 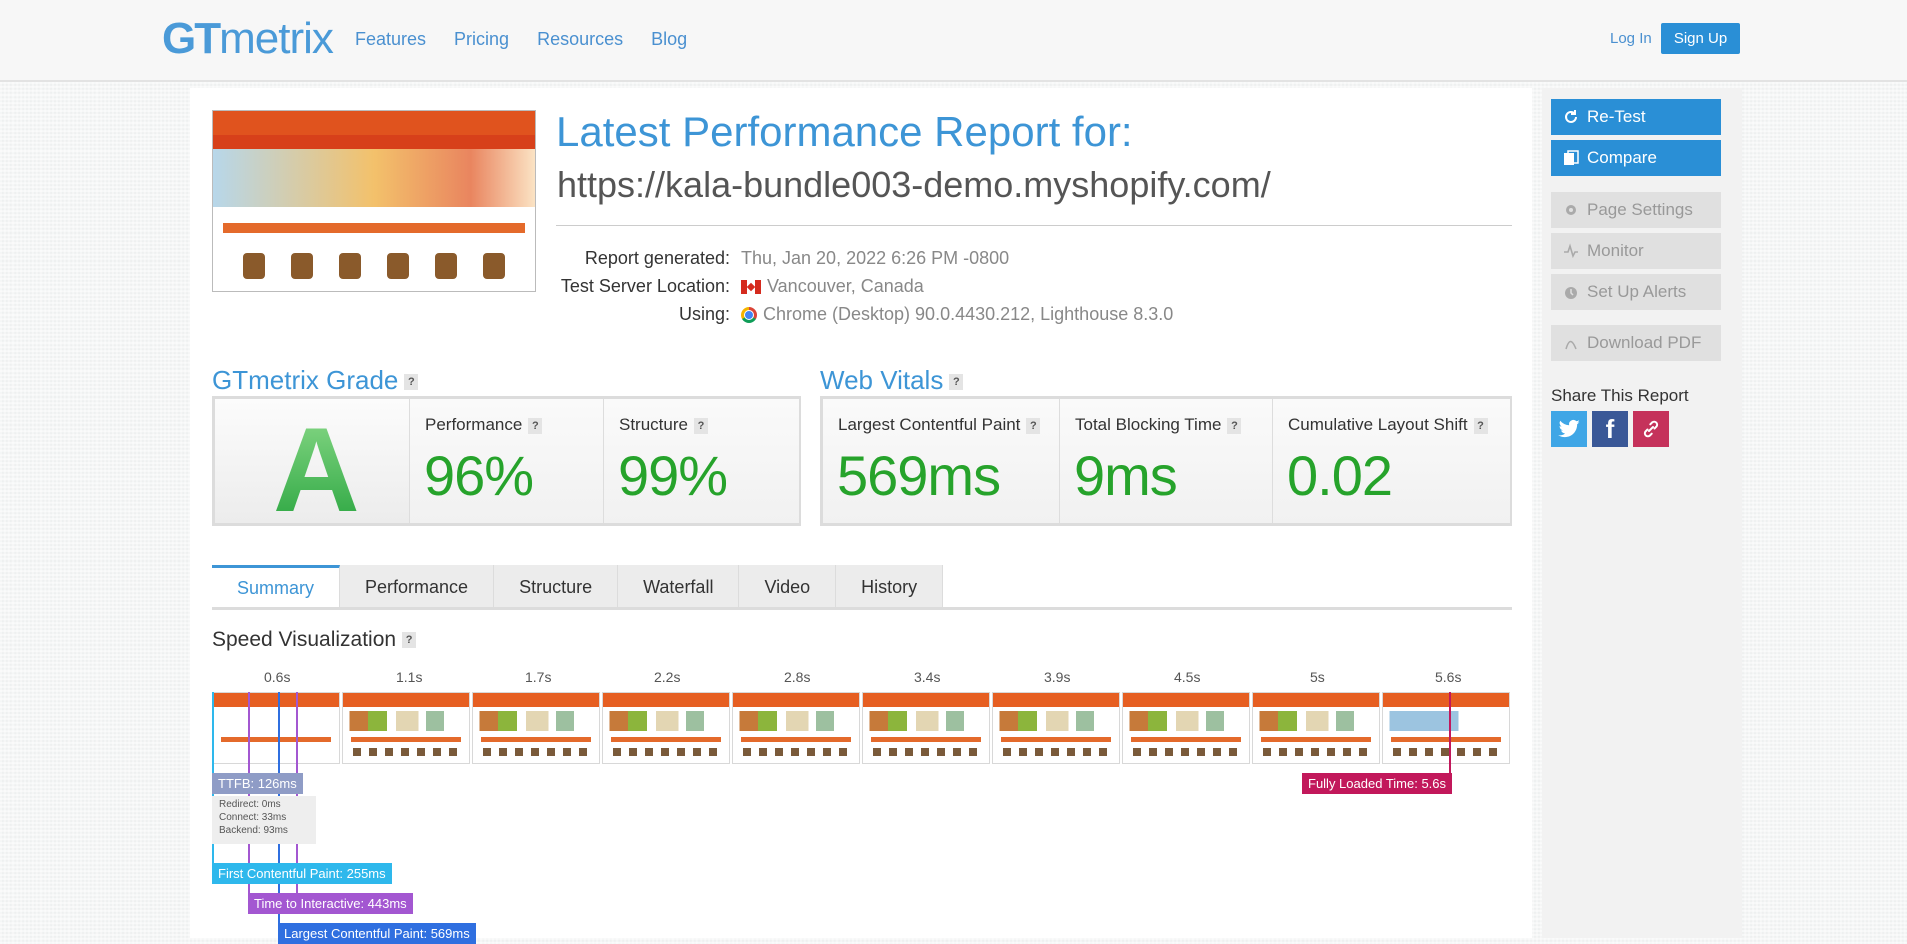 I want to click on ttfb-label: TTFB: 126ms, so click(x=257, y=783).